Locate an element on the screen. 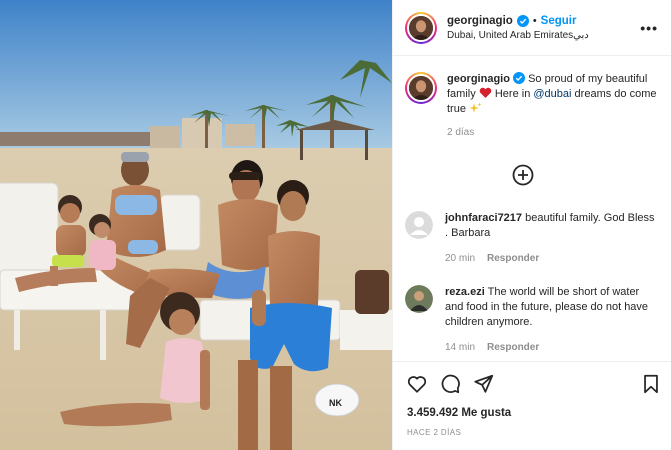 The width and height of the screenshot is (671, 450). likes-count: 3.459.492 Me gusta is located at coordinates (459, 413).